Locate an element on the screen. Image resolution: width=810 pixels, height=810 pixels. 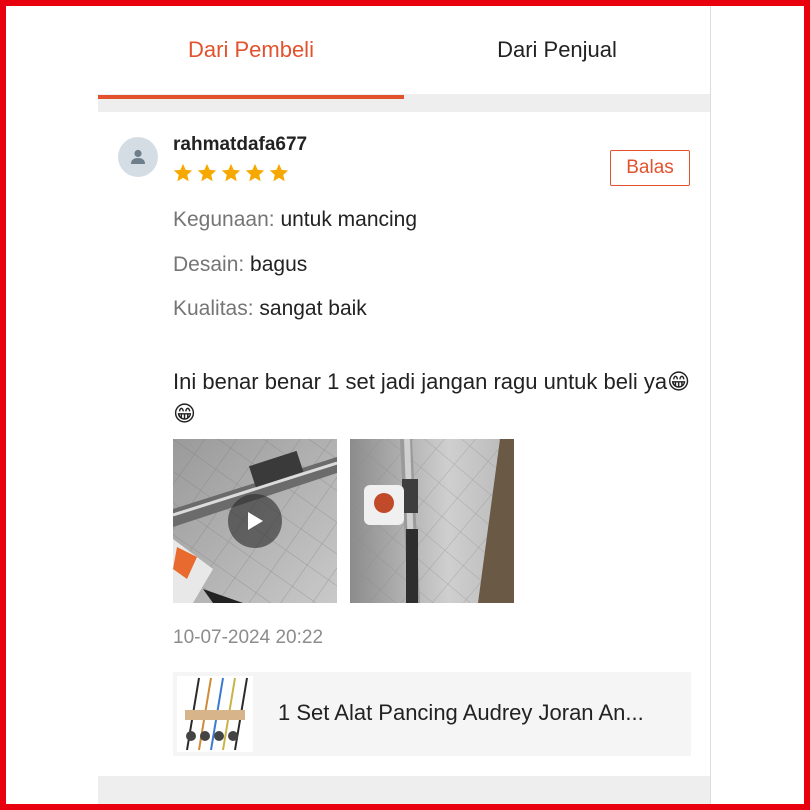
right-gutter is located at coordinates (757, 405).